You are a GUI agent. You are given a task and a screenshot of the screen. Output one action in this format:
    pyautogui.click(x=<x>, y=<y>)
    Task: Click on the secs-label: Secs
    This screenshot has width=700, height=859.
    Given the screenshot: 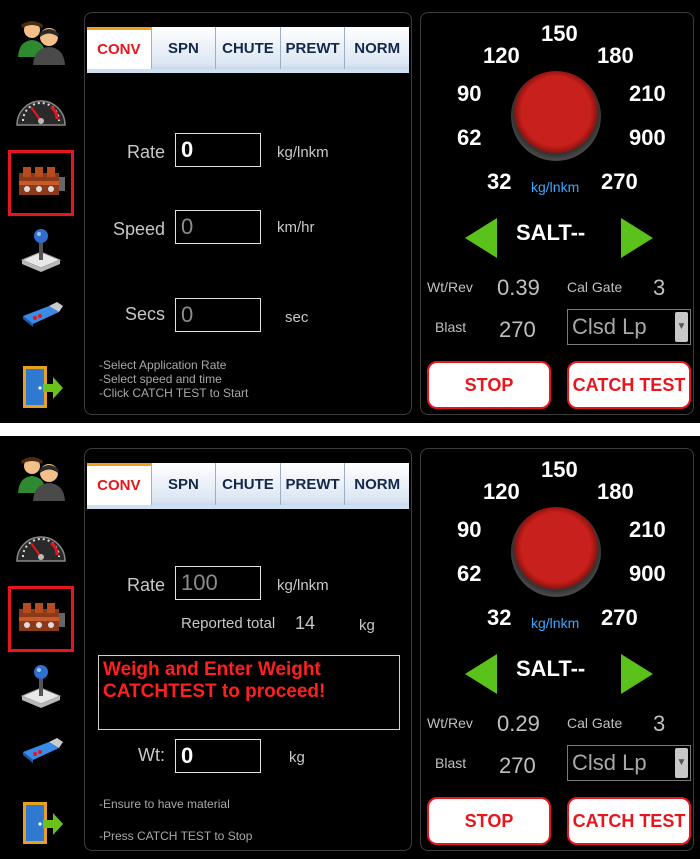 What is the action you would take?
    pyautogui.click(x=144, y=314)
    